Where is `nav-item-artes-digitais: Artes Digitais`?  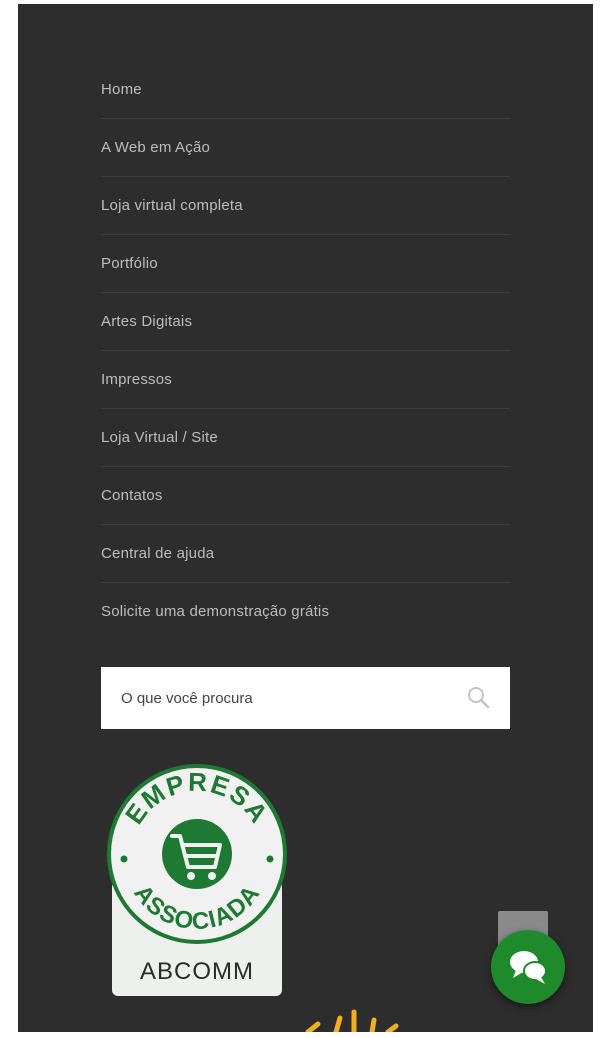 nav-item-artes-digitais: Artes Digitais is located at coordinates (305, 322).